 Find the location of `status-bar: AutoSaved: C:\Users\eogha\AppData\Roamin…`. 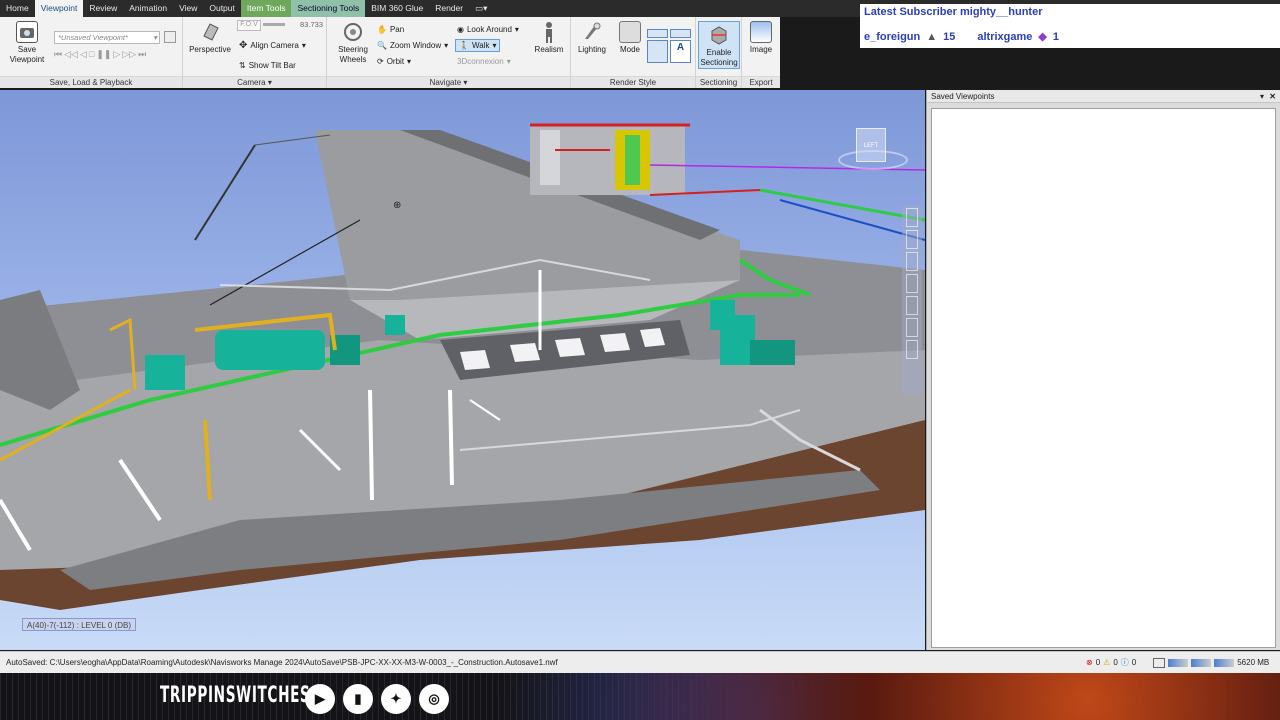

status-bar: AutoSaved: C:\Users\eogha\AppData\Roamin… is located at coordinates (640, 662).